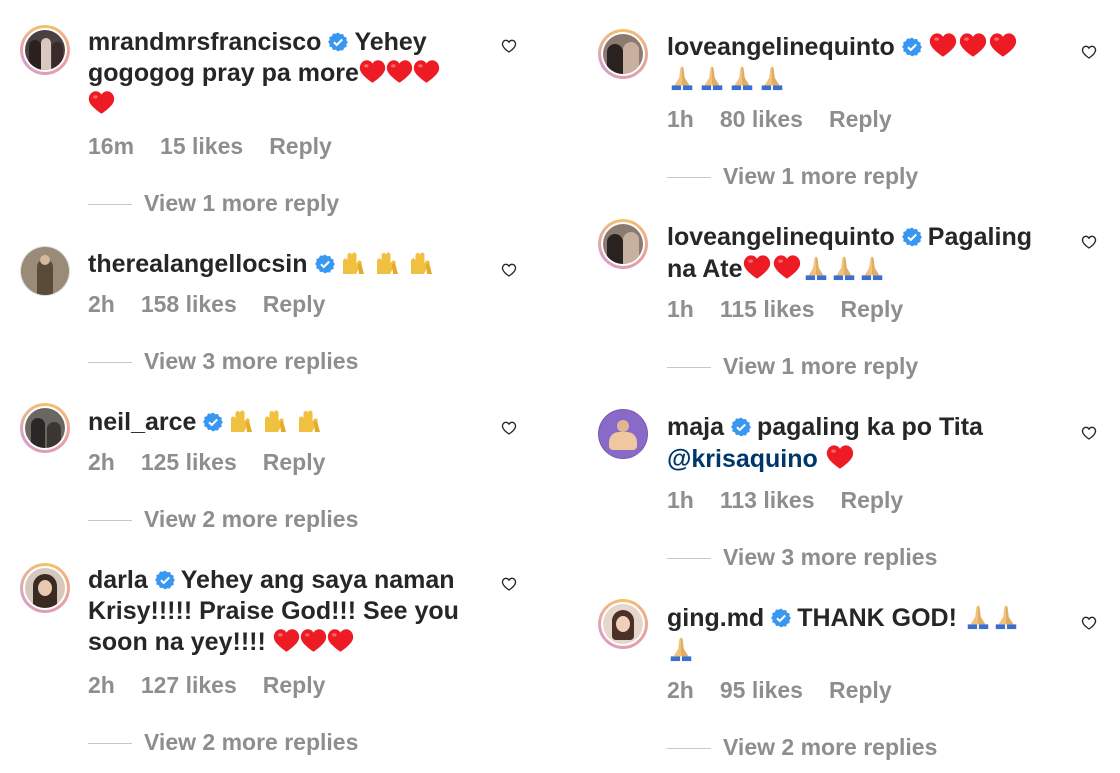 The height and width of the screenshot is (773, 1120). I want to click on comment-meta: 2h 158 likes Reply, so click(219, 304).